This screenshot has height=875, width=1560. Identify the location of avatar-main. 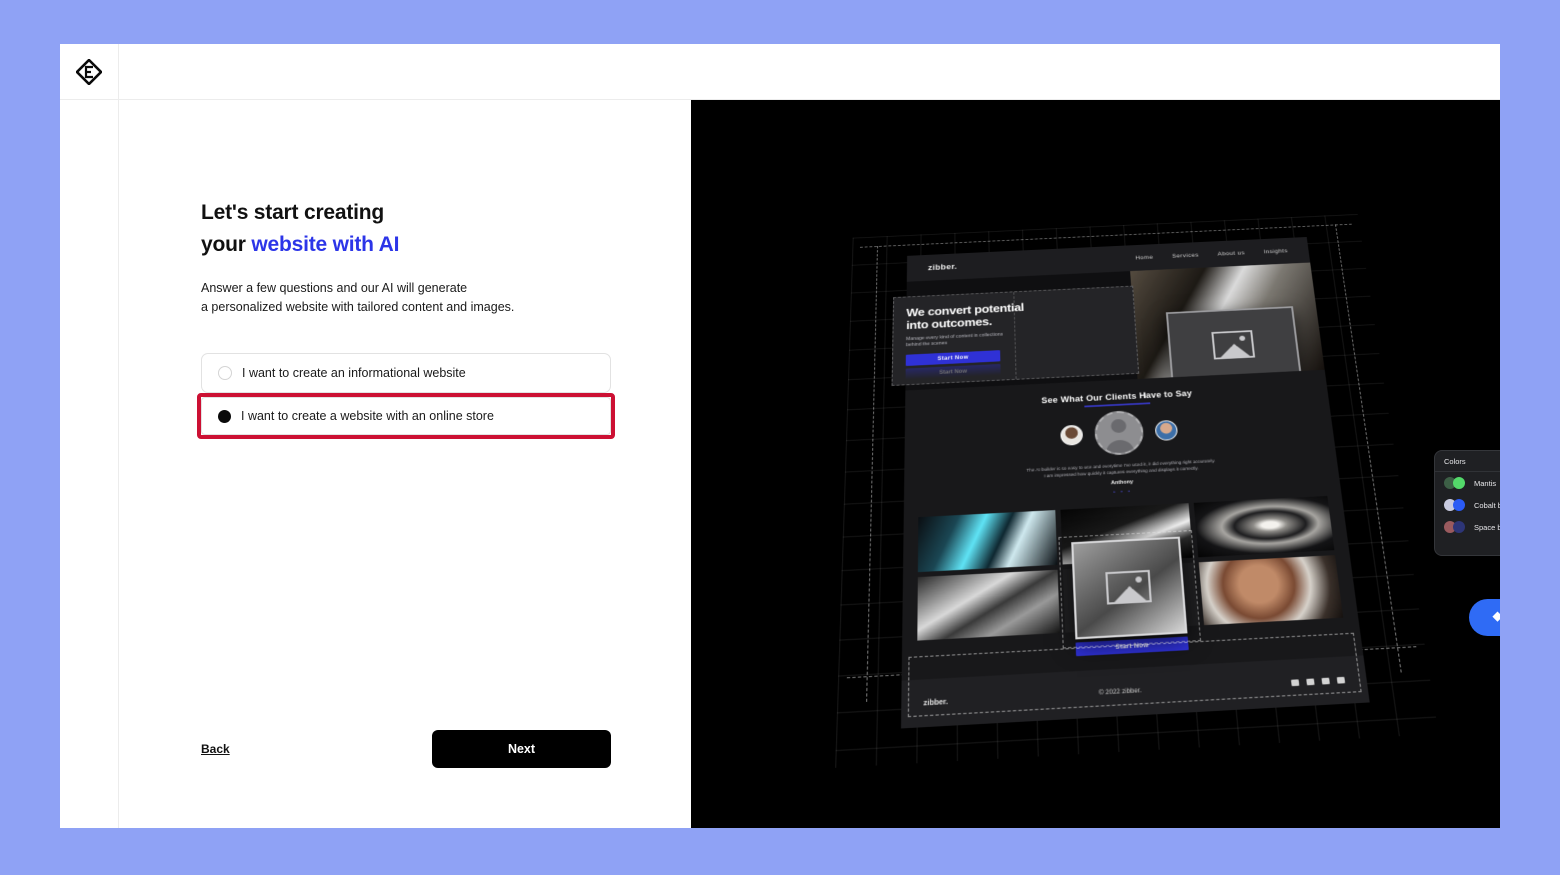
(1119, 433).